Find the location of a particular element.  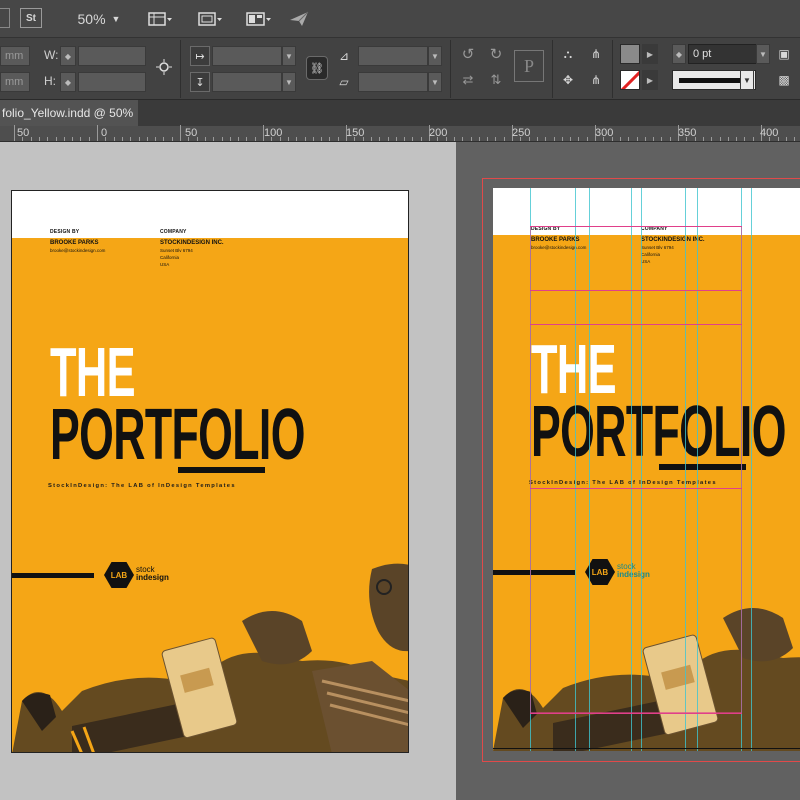

shear-field is located at coordinates (393, 82).